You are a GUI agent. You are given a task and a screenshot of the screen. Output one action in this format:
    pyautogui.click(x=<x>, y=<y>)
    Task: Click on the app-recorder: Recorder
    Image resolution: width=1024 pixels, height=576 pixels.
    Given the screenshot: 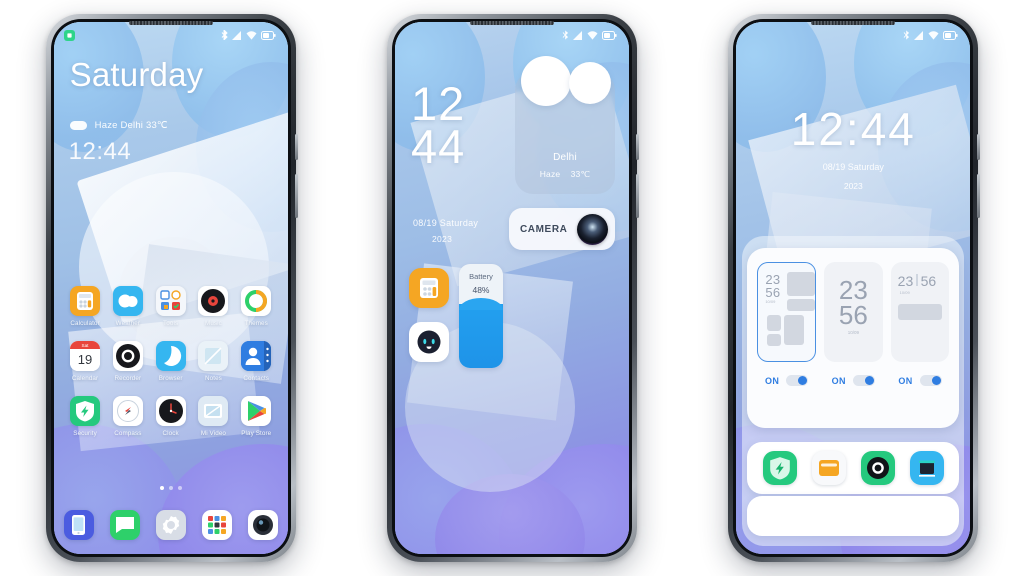 What is the action you would take?
    pyautogui.click(x=127, y=361)
    